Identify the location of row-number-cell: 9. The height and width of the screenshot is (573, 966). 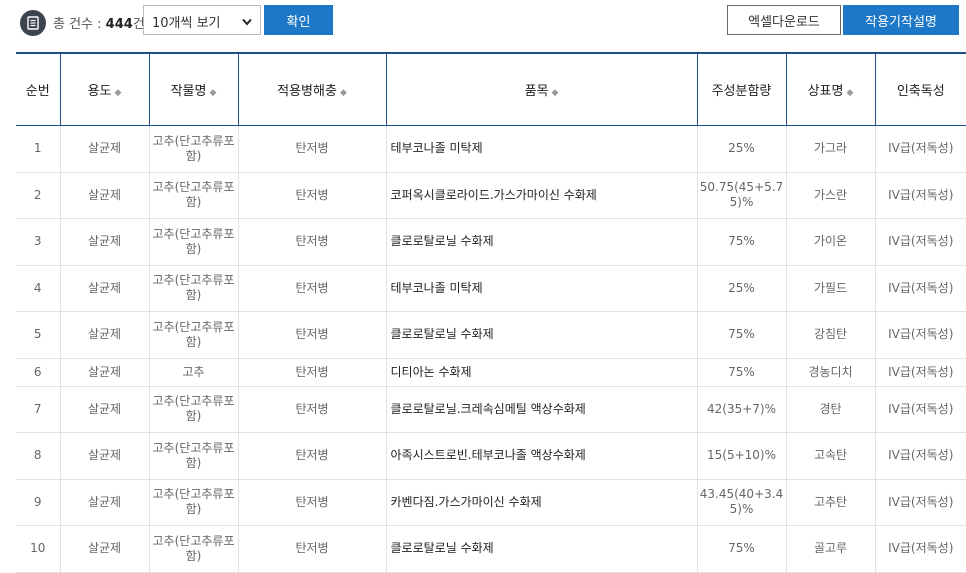
(38, 502).